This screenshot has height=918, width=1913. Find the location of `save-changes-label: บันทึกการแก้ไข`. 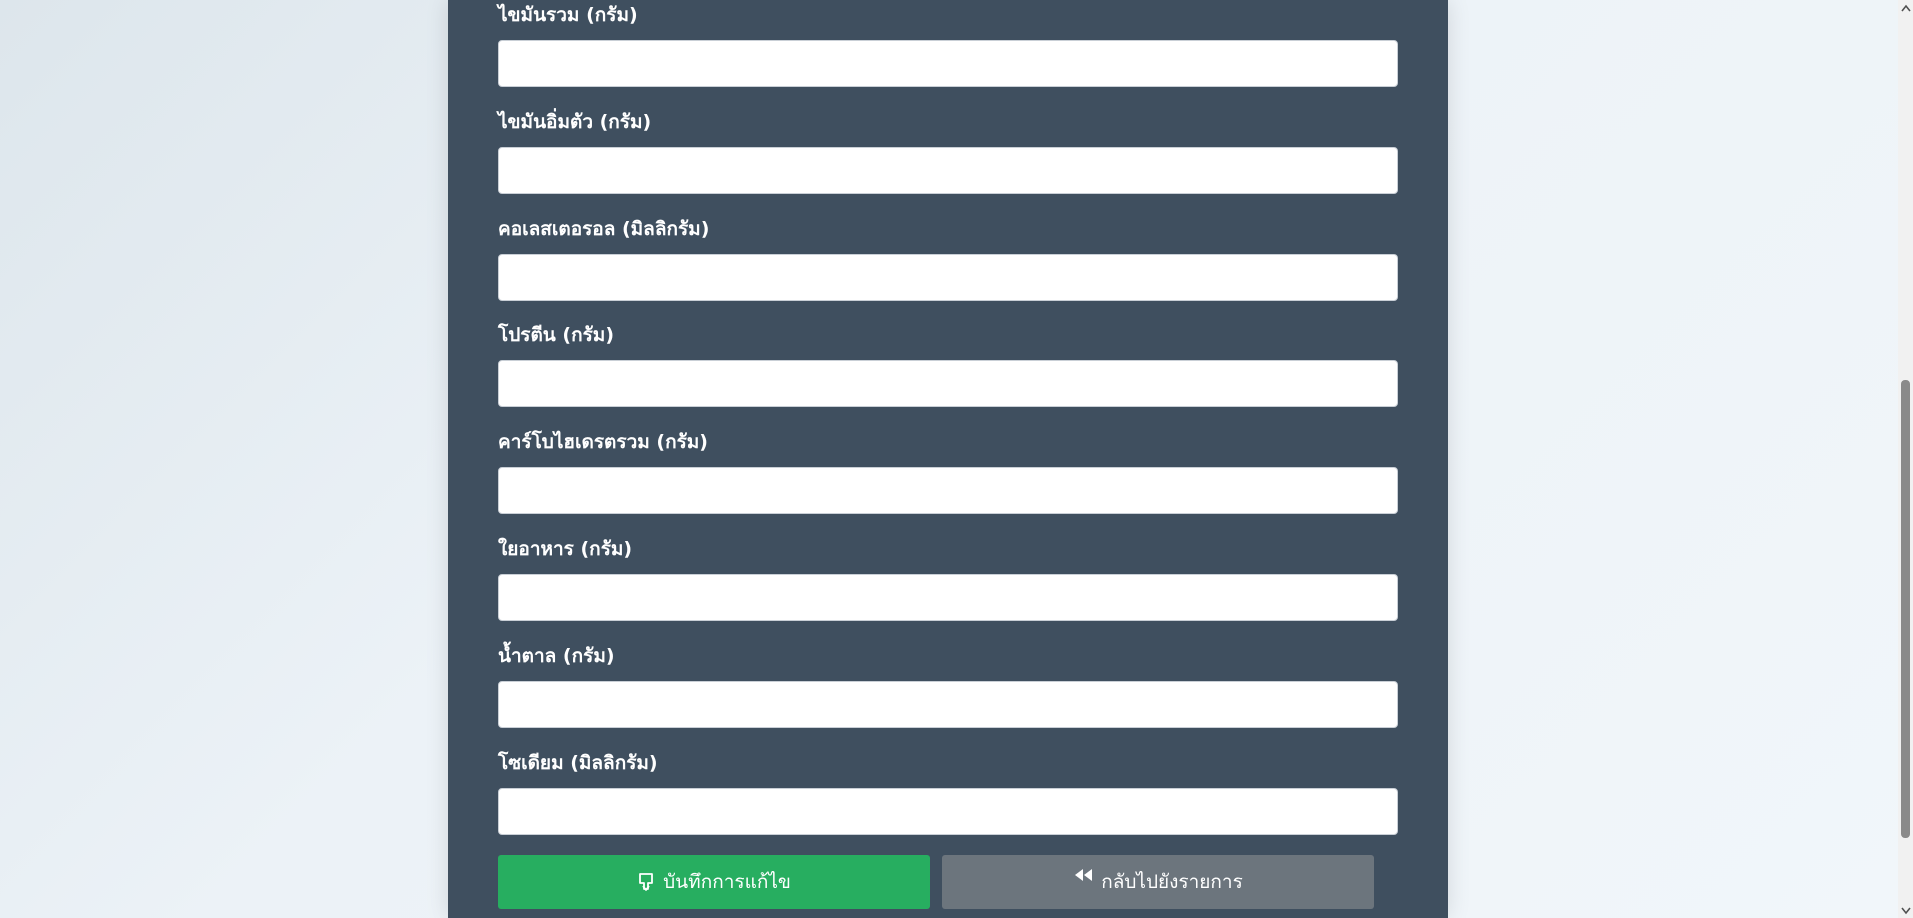

save-changes-label: บันทึกการแก้ไข is located at coordinates (727, 882).